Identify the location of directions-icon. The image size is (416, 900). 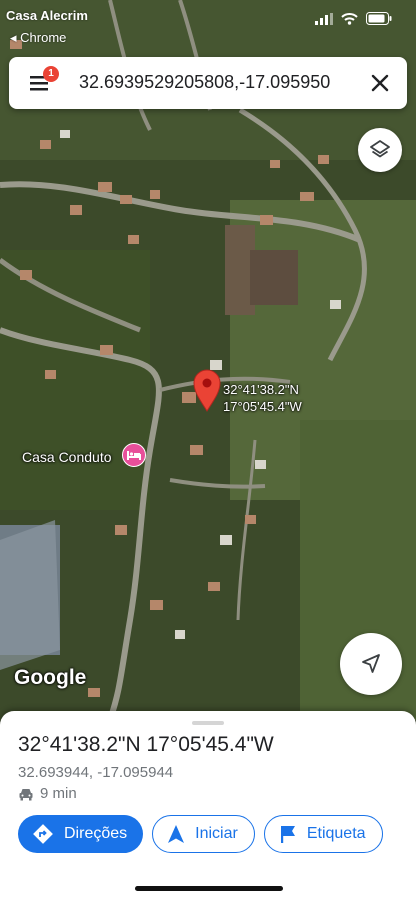
(43, 834).